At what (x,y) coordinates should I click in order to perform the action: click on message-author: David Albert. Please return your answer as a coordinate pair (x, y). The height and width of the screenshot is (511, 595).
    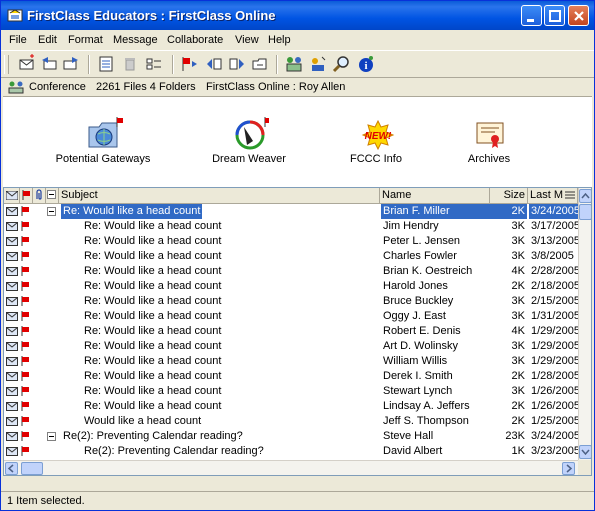
    Looking at the image, I should click on (413, 451).